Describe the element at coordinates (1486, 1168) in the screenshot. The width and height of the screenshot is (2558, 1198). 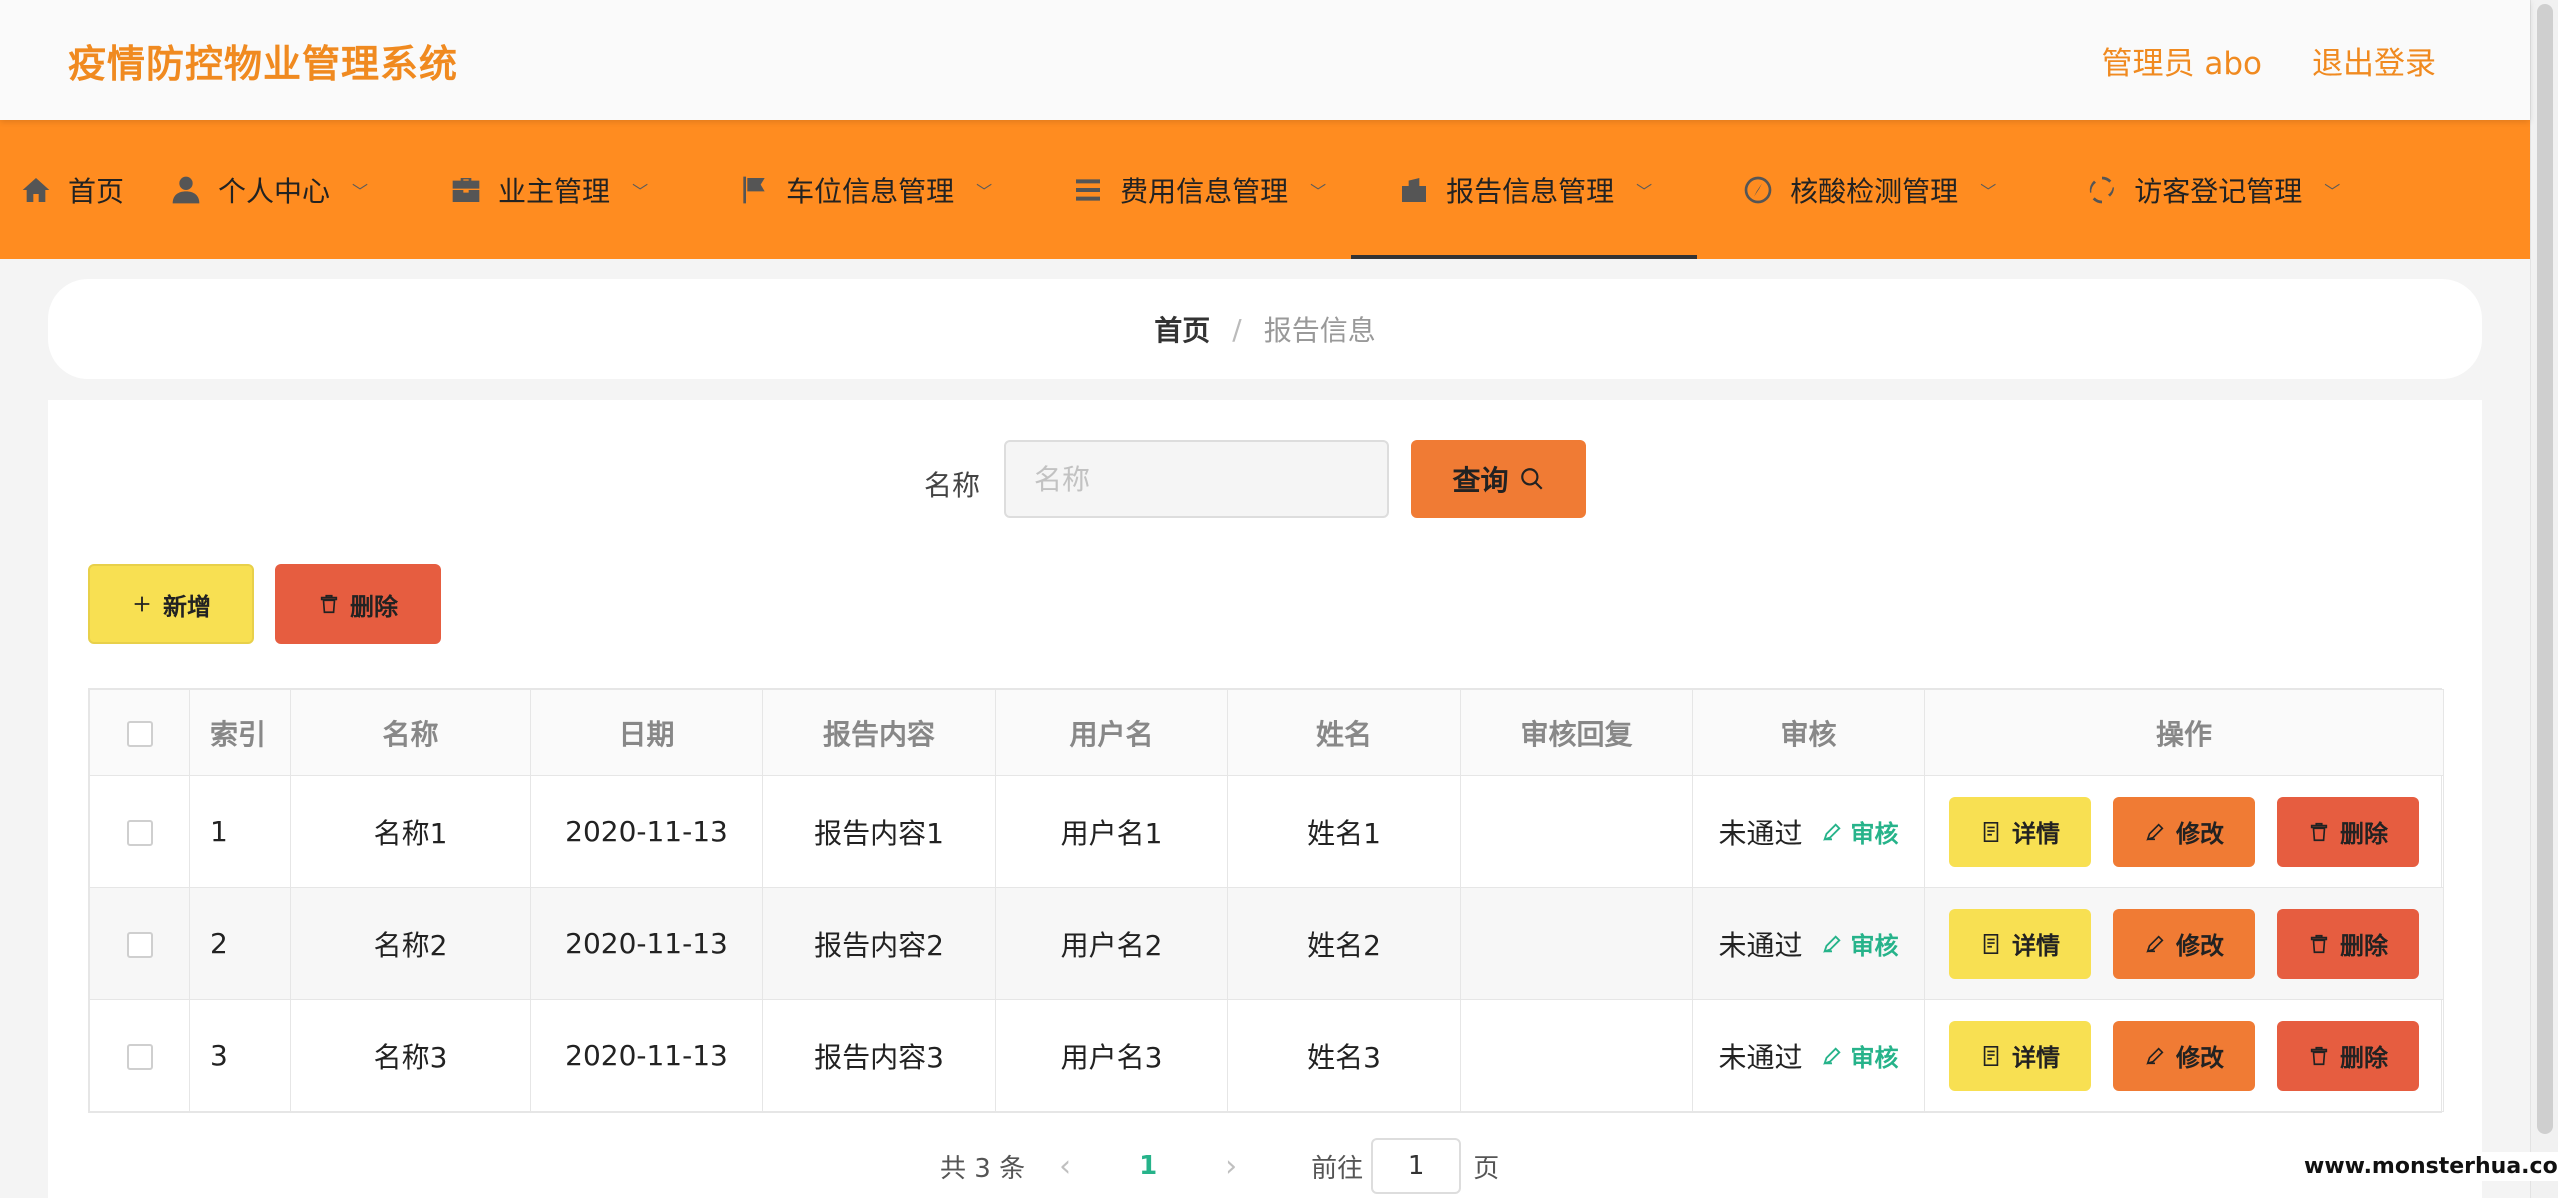
I see `page-suffix: 页` at that location.